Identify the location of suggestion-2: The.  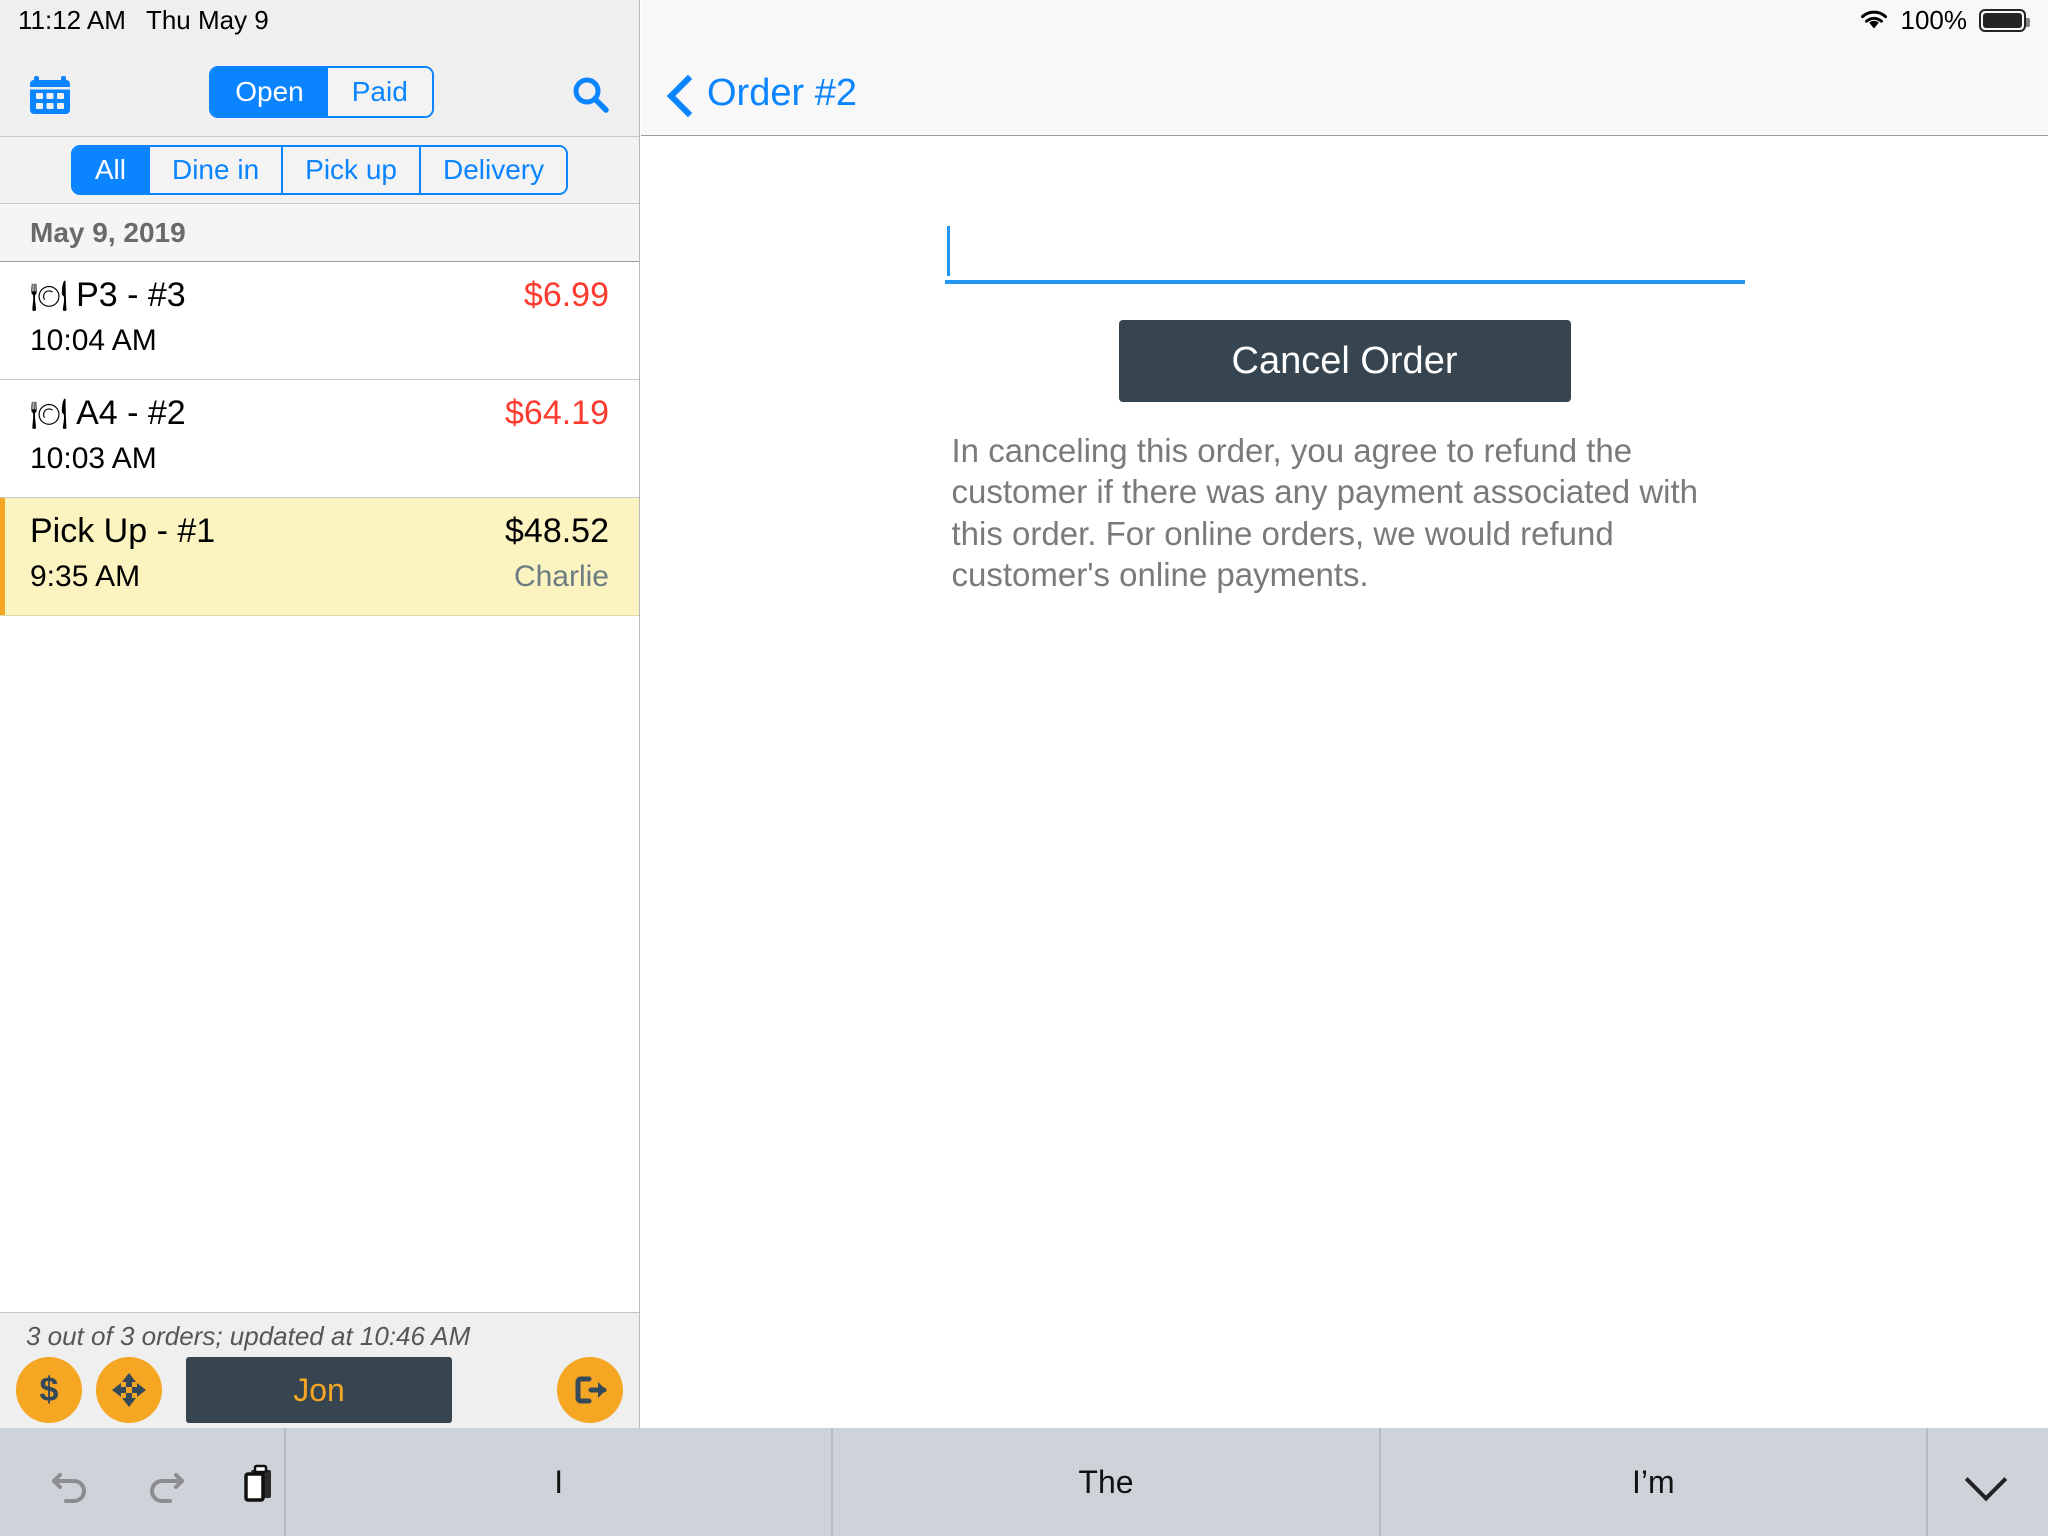
(1107, 1482).